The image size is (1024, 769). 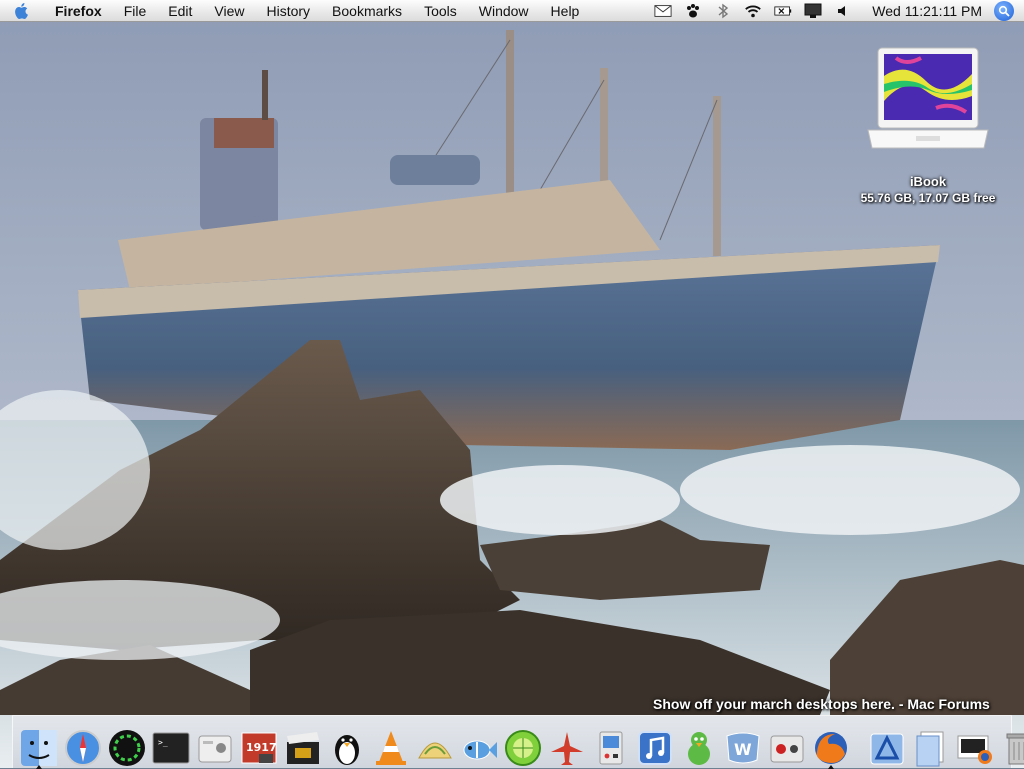 What do you see at coordinates (975, 746) in the screenshot?
I see `screen-firefox-icon` at bounding box center [975, 746].